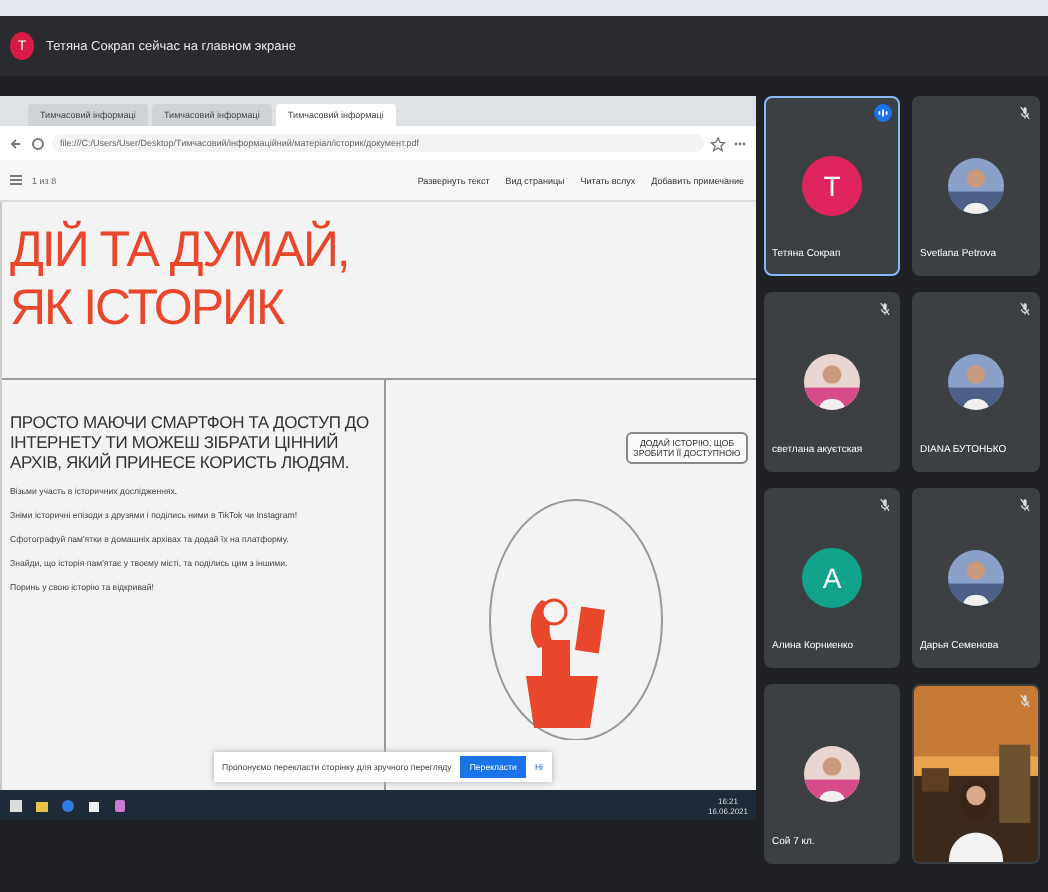 The height and width of the screenshot is (892, 1048). What do you see at coordinates (180, 251) in the screenshot?
I see `page-heading: ДІЙ ТА ДУМАЙ,` at bounding box center [180, 251].